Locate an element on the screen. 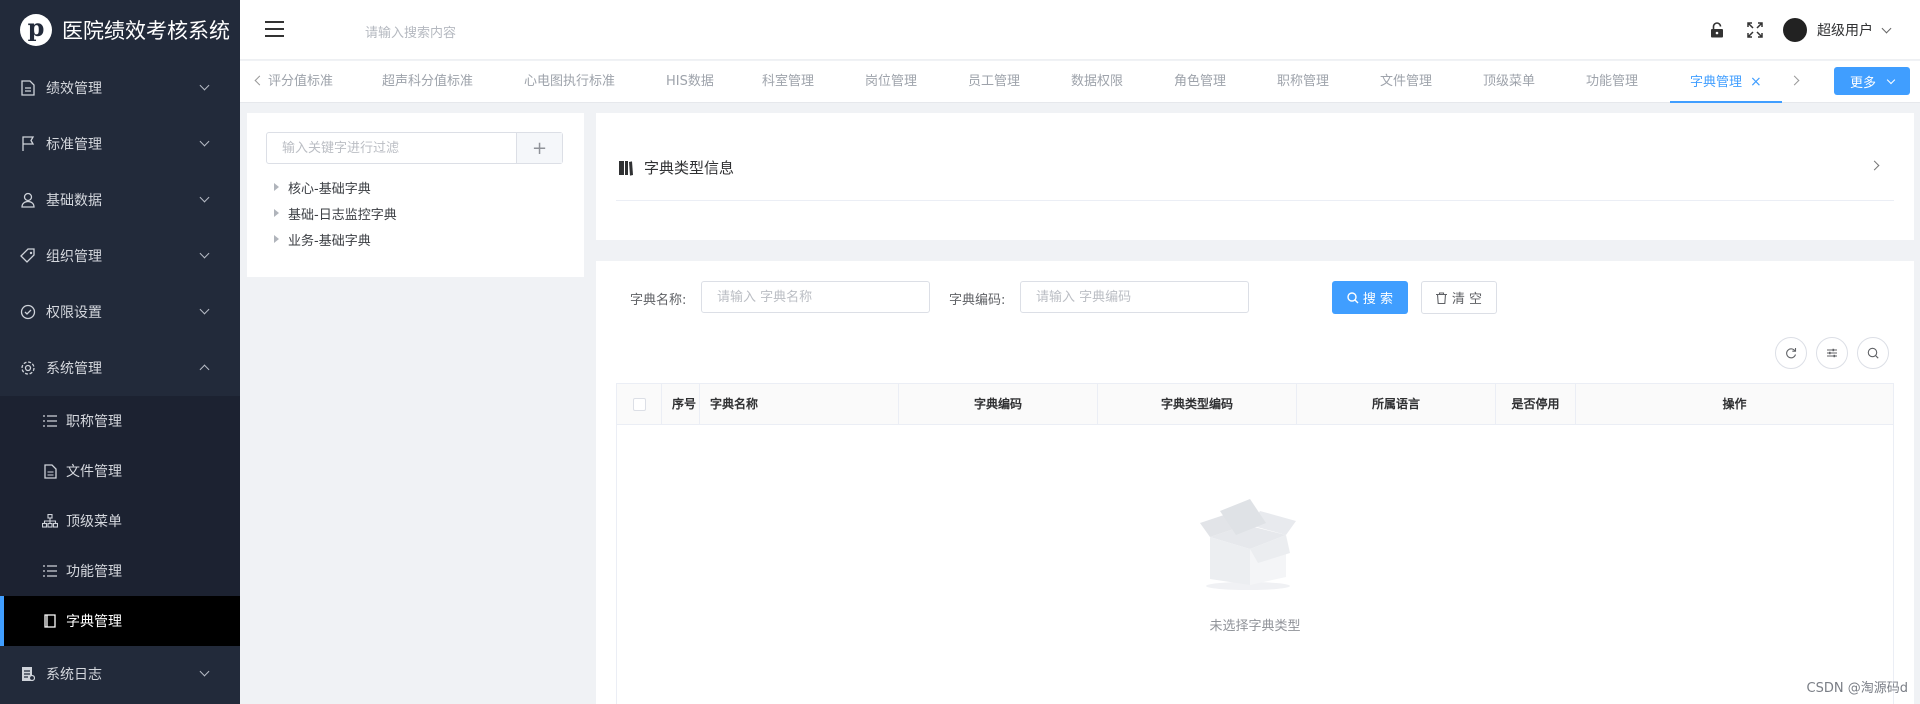 The height and width of the screenshot is (704, 1920). dict-name-label: 字典名称: is located at coordinates (658, 300).